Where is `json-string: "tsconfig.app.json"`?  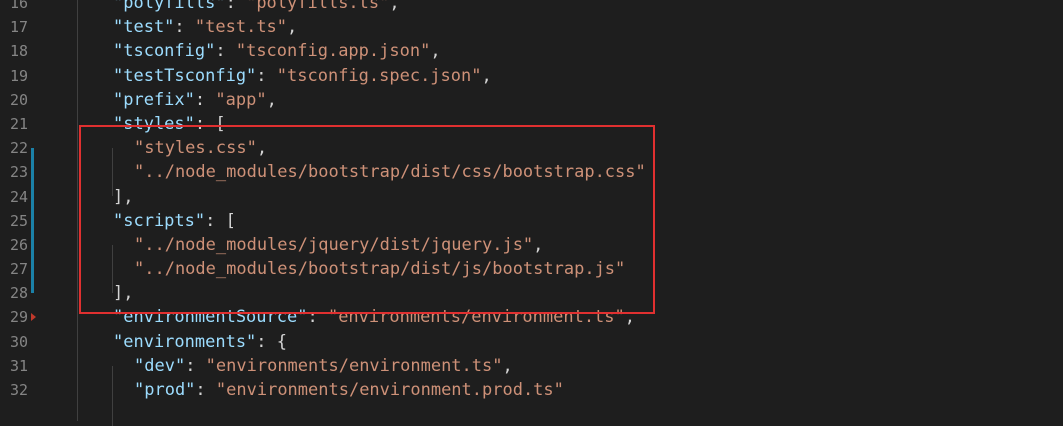 json-string: "tsconfig.app.json" is located at coordinates (333, 51).